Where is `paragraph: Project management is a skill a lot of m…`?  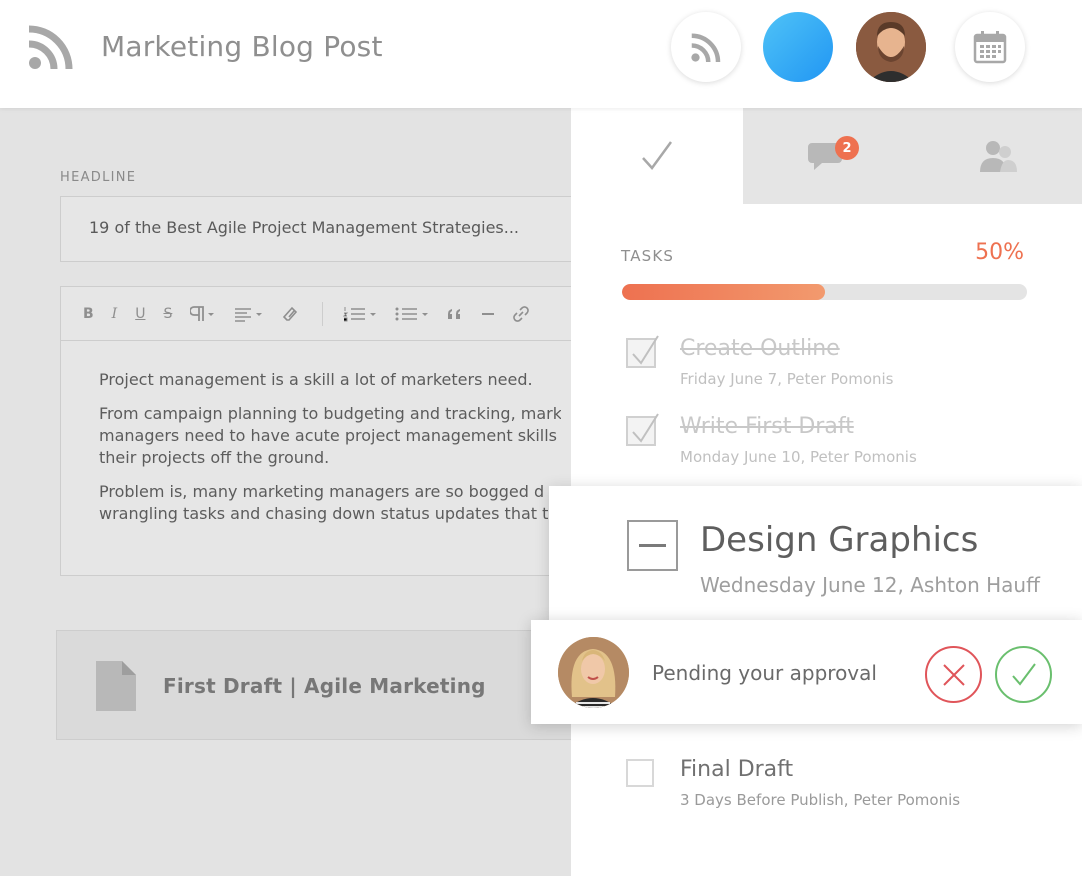
paragraph: Project management is a skill a lot of m… is located at coordinates (316, 379).